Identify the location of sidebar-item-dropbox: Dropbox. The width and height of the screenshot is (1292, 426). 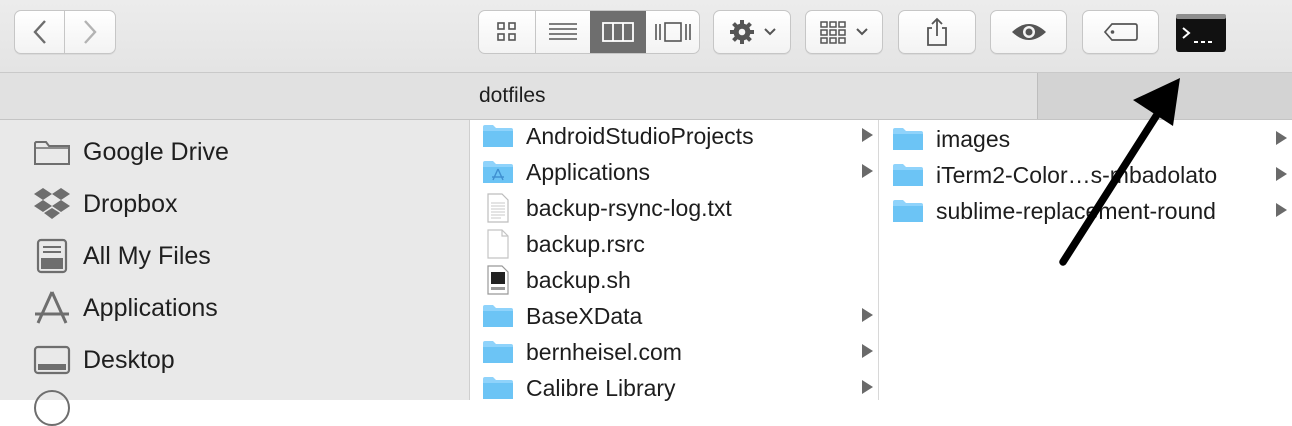
(105, 204).